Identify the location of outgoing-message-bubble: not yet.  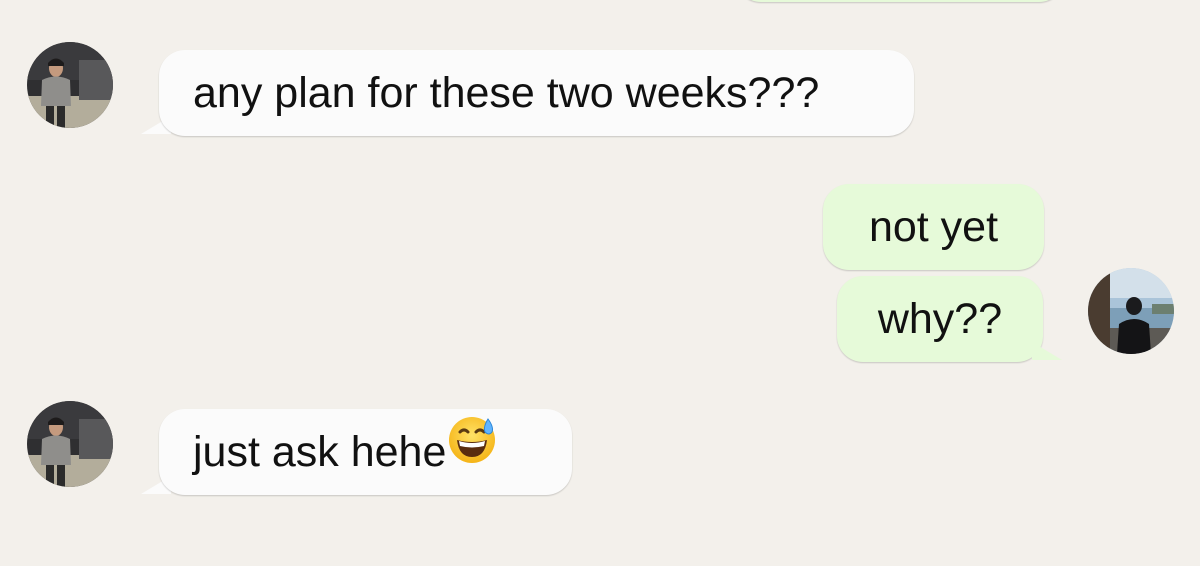
(933, 227).